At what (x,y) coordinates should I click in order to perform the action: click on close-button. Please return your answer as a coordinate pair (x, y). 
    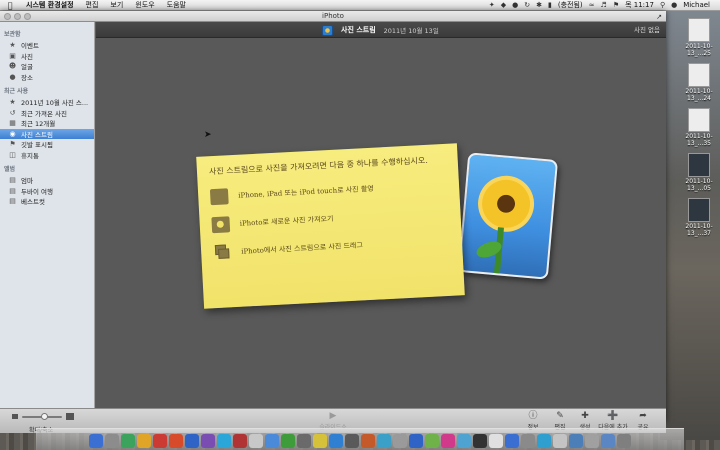
    Looking at the image, I should click on (7, 16).